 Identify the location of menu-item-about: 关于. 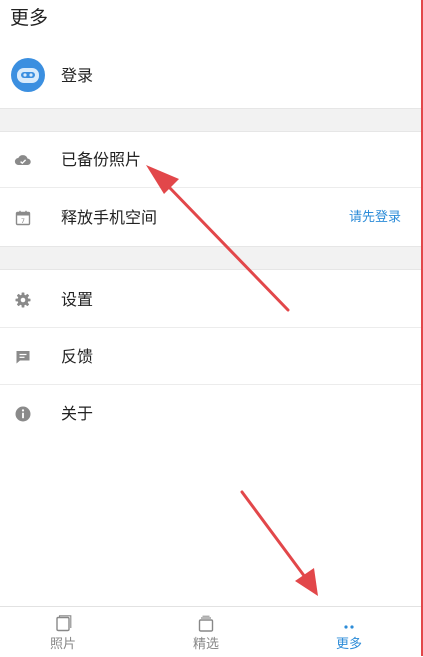
(210, 414).